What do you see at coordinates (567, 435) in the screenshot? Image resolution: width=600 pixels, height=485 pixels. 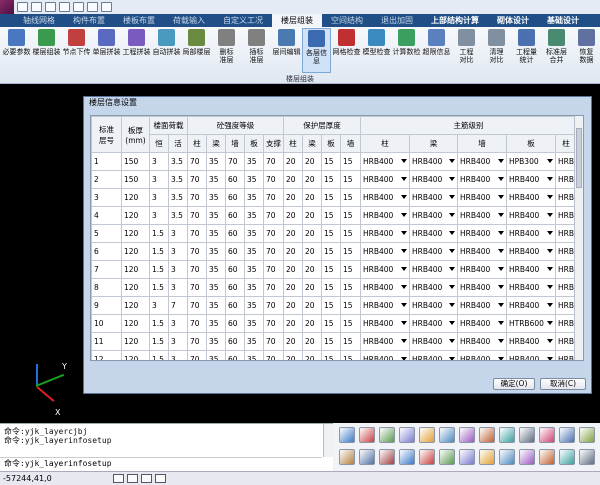 I see `search-icon` at bounding box center [567, 435].